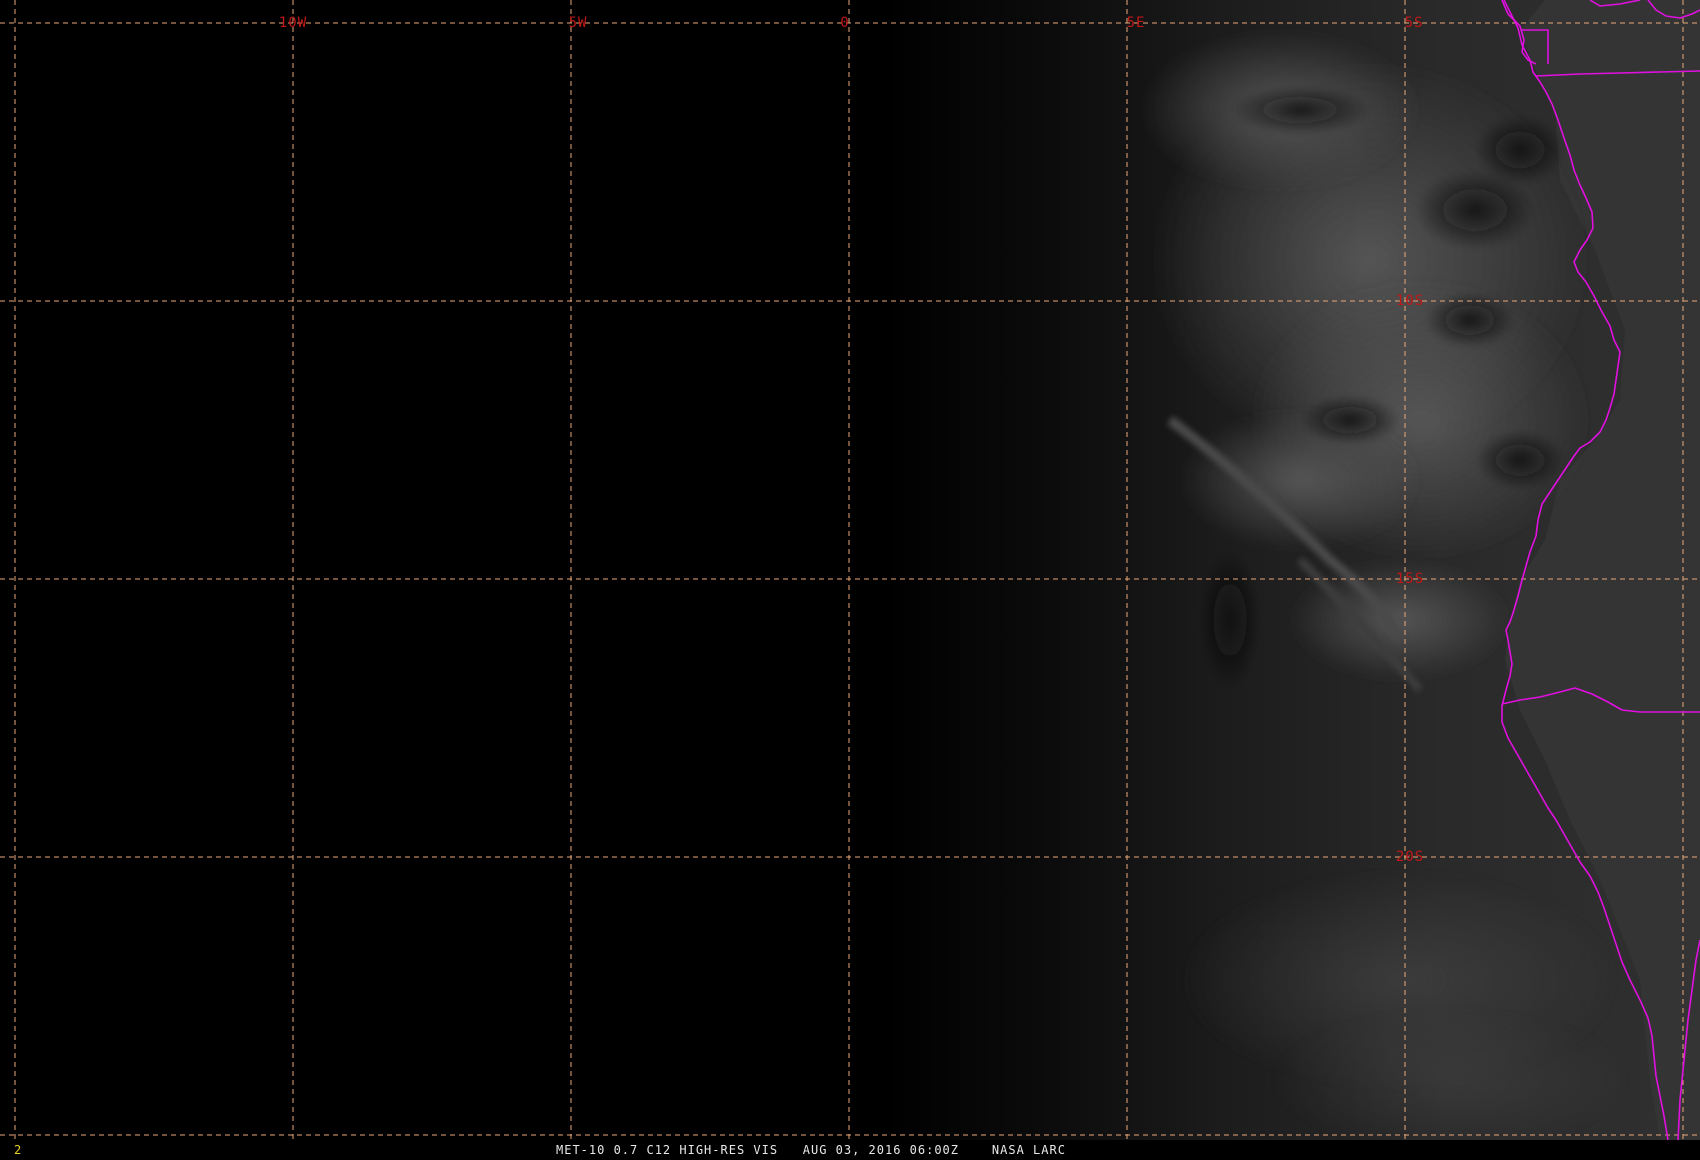  Describe the element at coordinates (18, 1150) in the screenshot. I see `frame-number: 2` at that location.